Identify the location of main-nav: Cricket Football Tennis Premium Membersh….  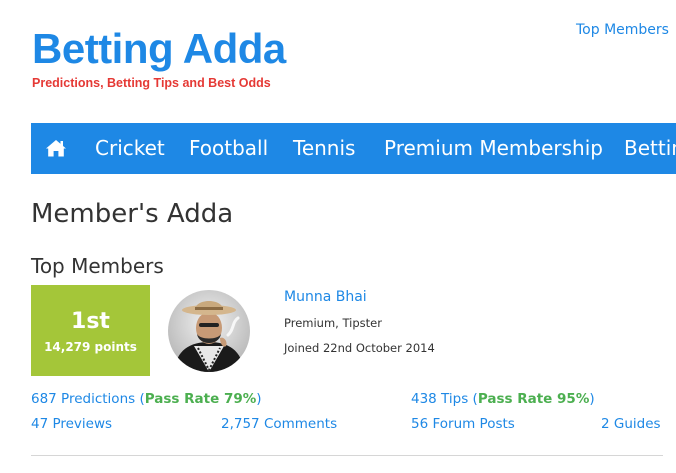
(353, 148).